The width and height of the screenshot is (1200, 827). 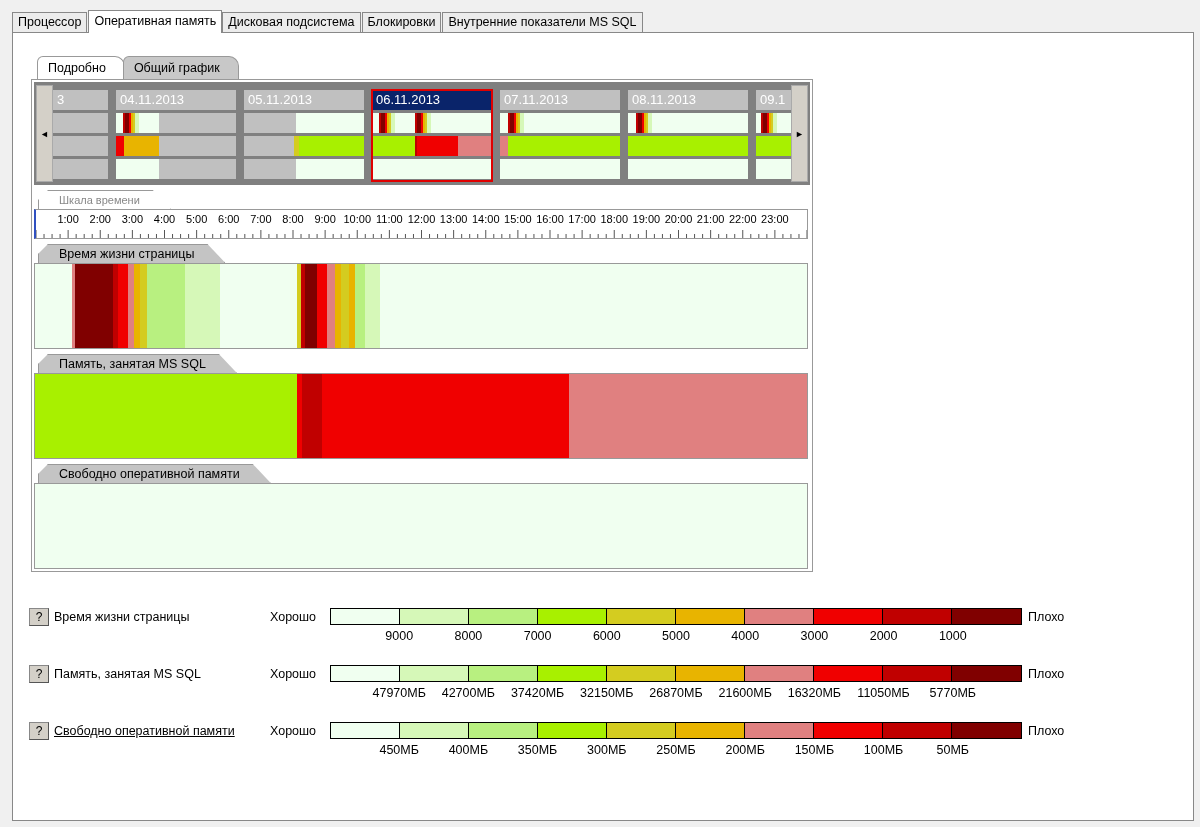 What do you see at coordinates (293, 219) in the screenshot?
I see `hour-label: 8:00` at bounding box center [293, 219].